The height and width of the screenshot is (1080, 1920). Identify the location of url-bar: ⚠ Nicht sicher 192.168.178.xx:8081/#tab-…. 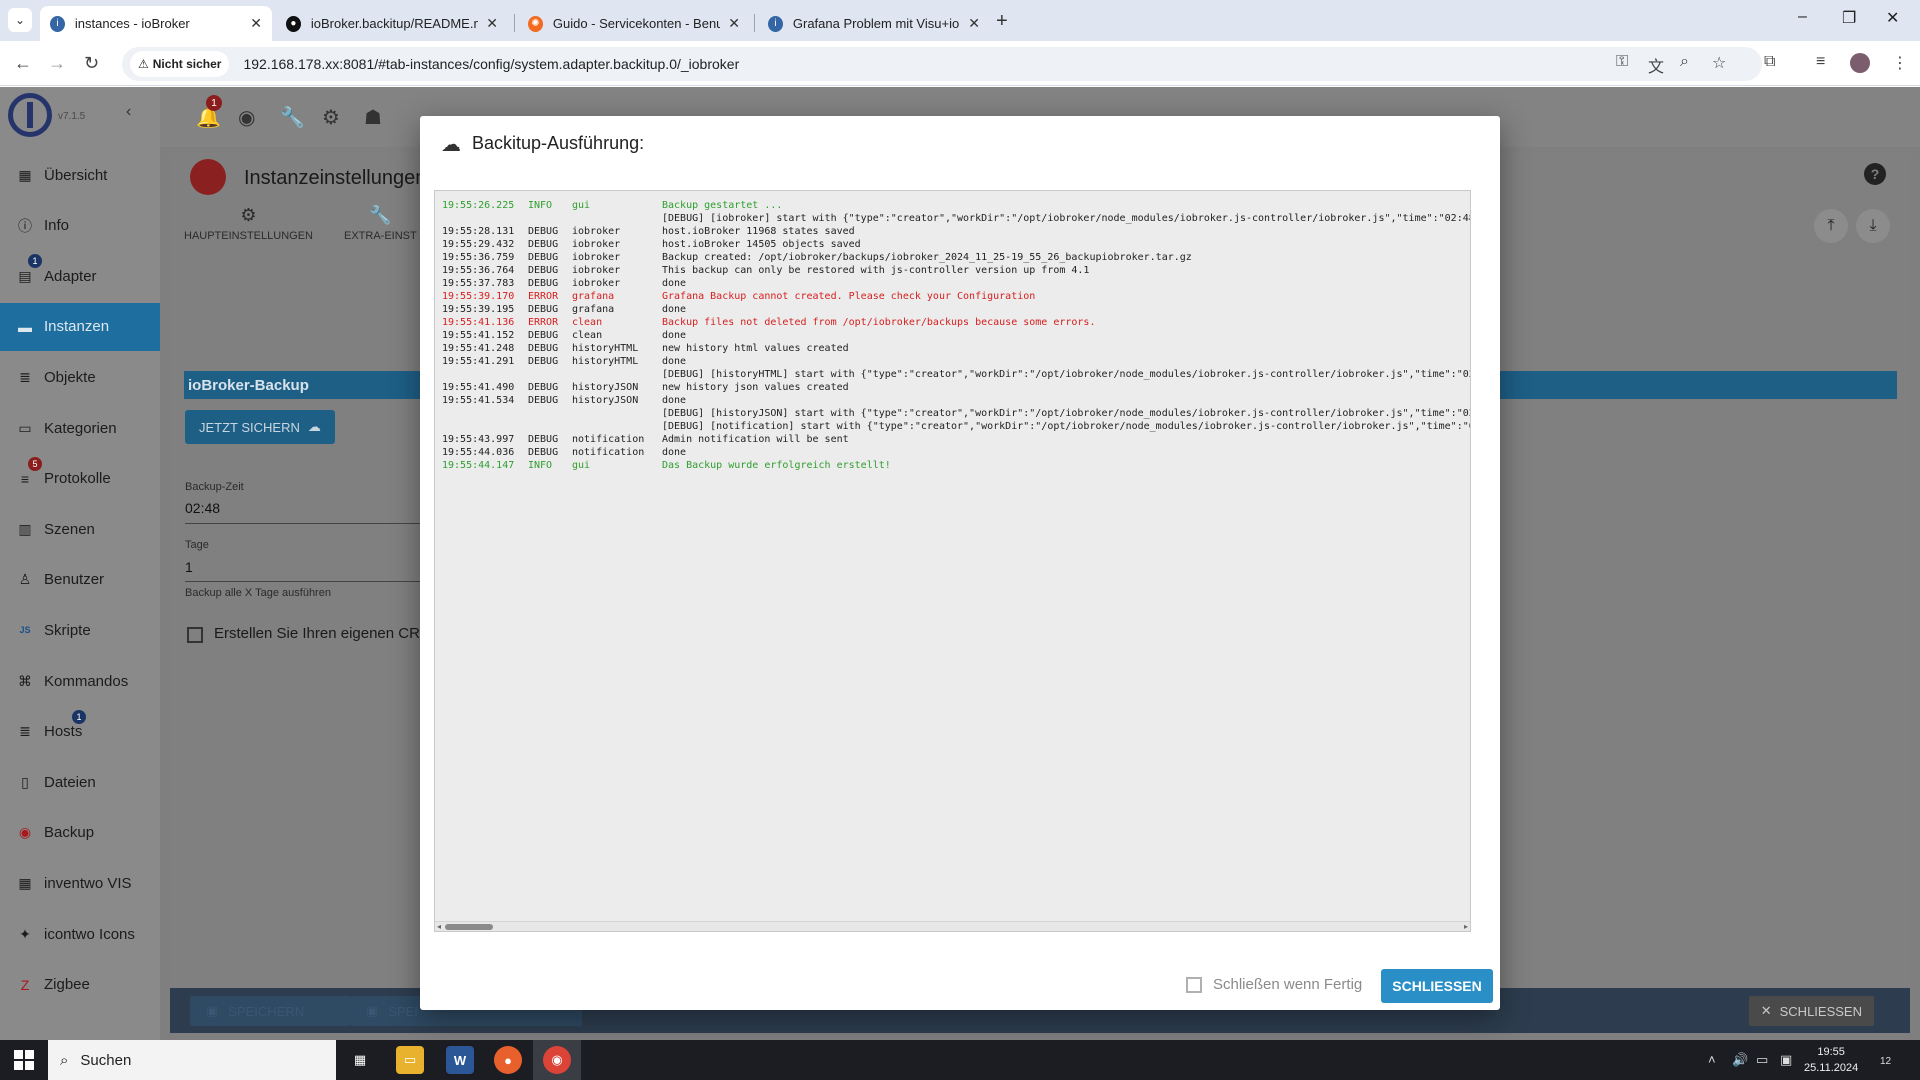
(942, 64).